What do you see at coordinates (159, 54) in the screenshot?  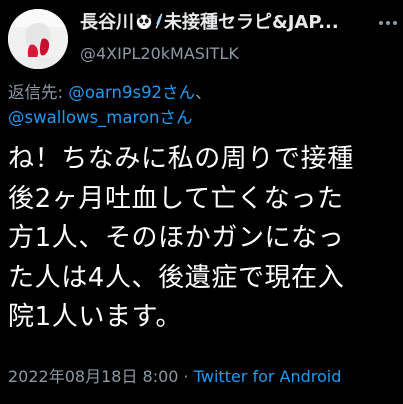 I see `user-handle: @4XIPL20kMASITLK` at bounding box center [159, 54].